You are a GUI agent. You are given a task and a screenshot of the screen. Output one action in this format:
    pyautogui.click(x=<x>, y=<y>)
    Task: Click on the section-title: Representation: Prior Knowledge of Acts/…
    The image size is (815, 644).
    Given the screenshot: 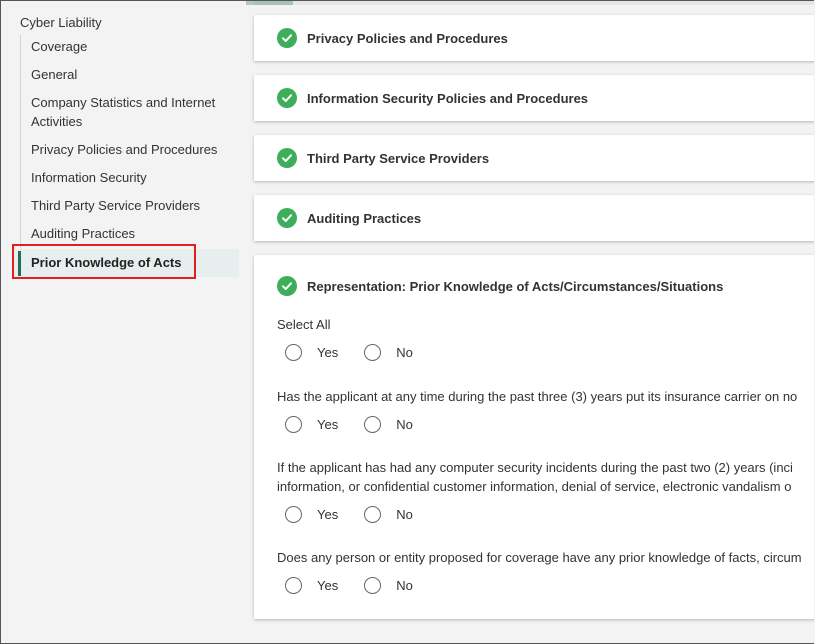 What is the action you would take?
    pyautogui.click(x=515, y=286)
    